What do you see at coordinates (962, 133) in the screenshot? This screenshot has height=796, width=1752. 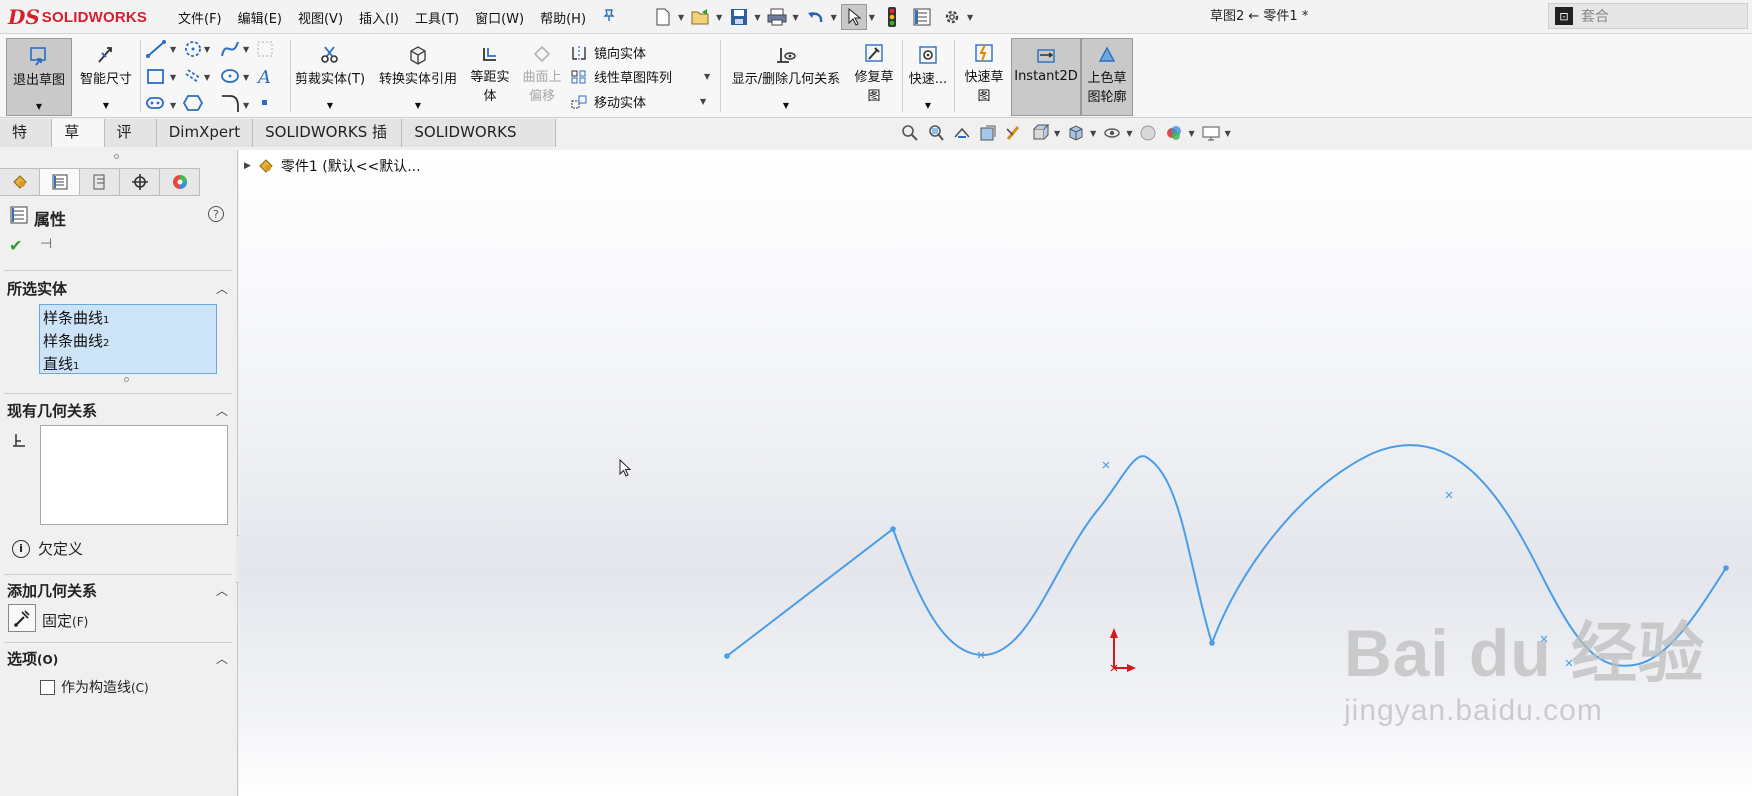 I see `previous-view-icon` at bounding box center [962, 133].